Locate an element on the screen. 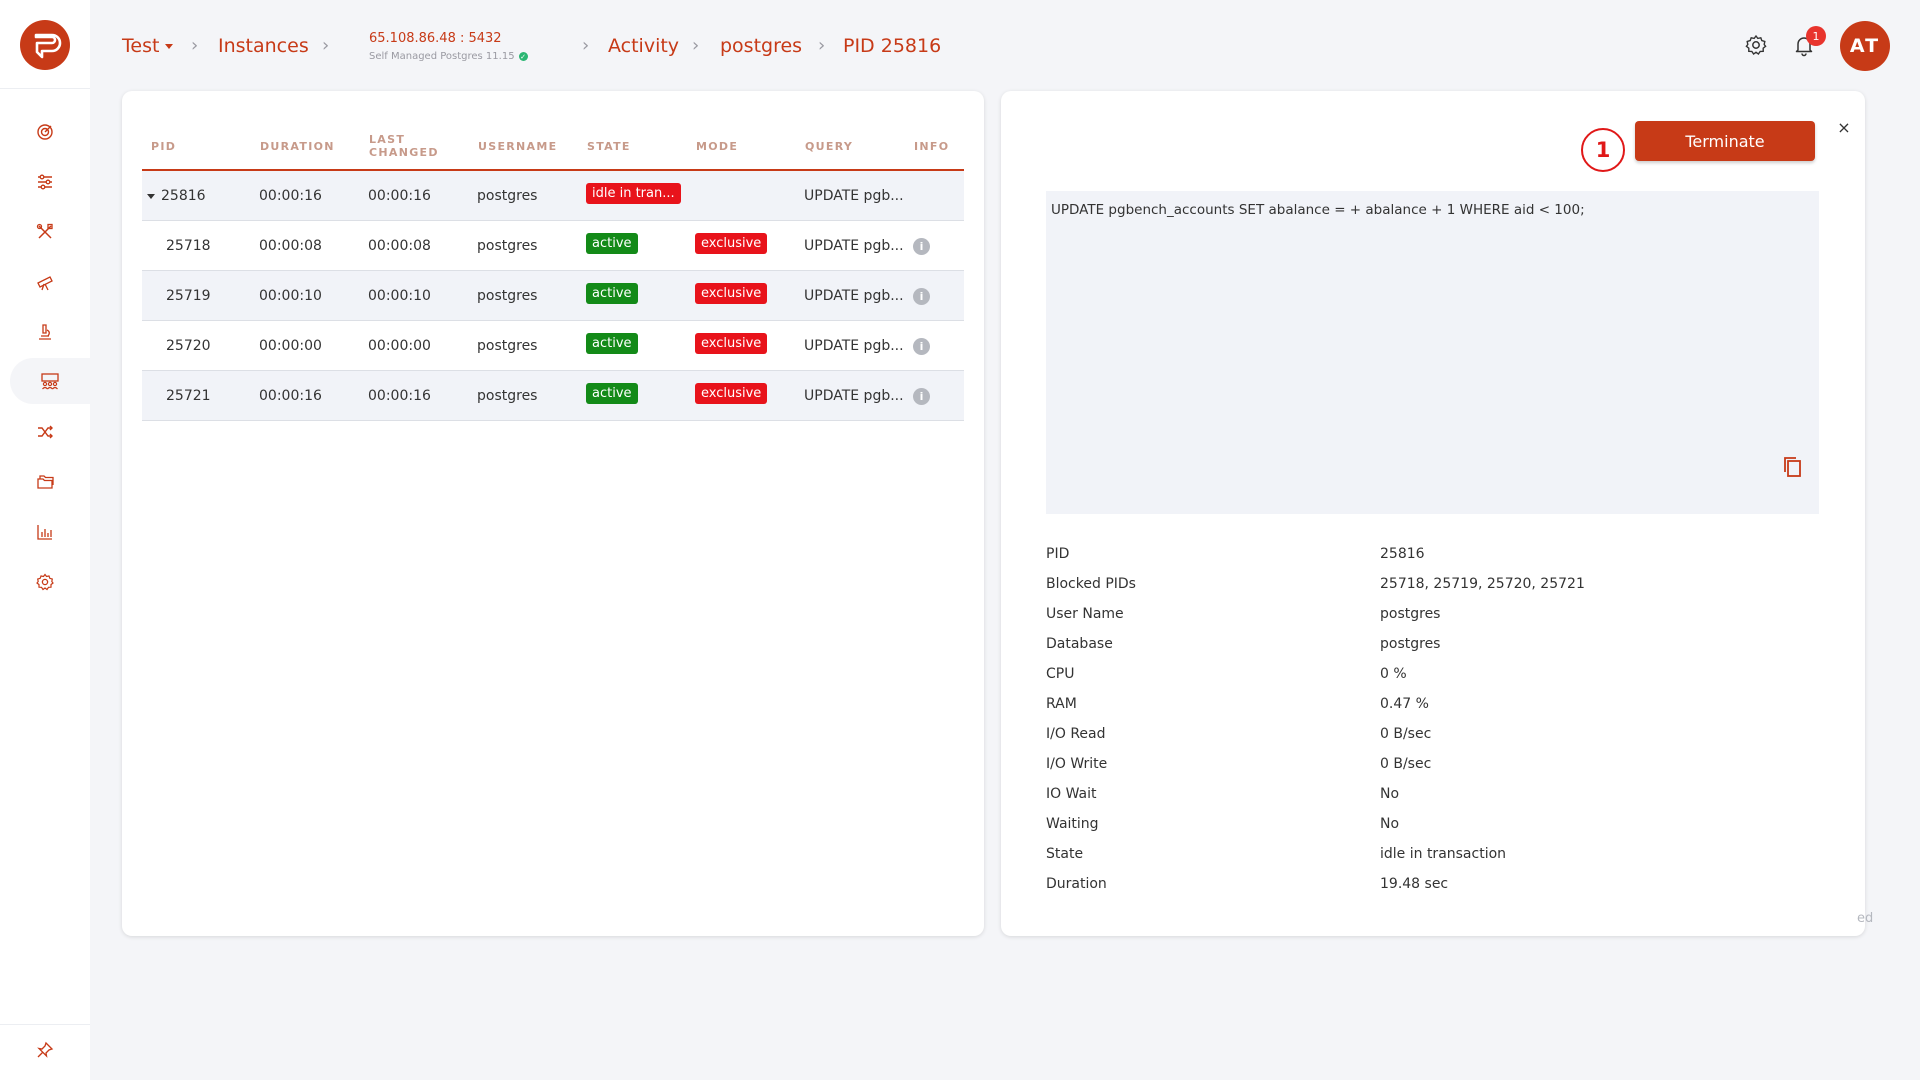  copy-icon is located at coordinates (1792, 467).